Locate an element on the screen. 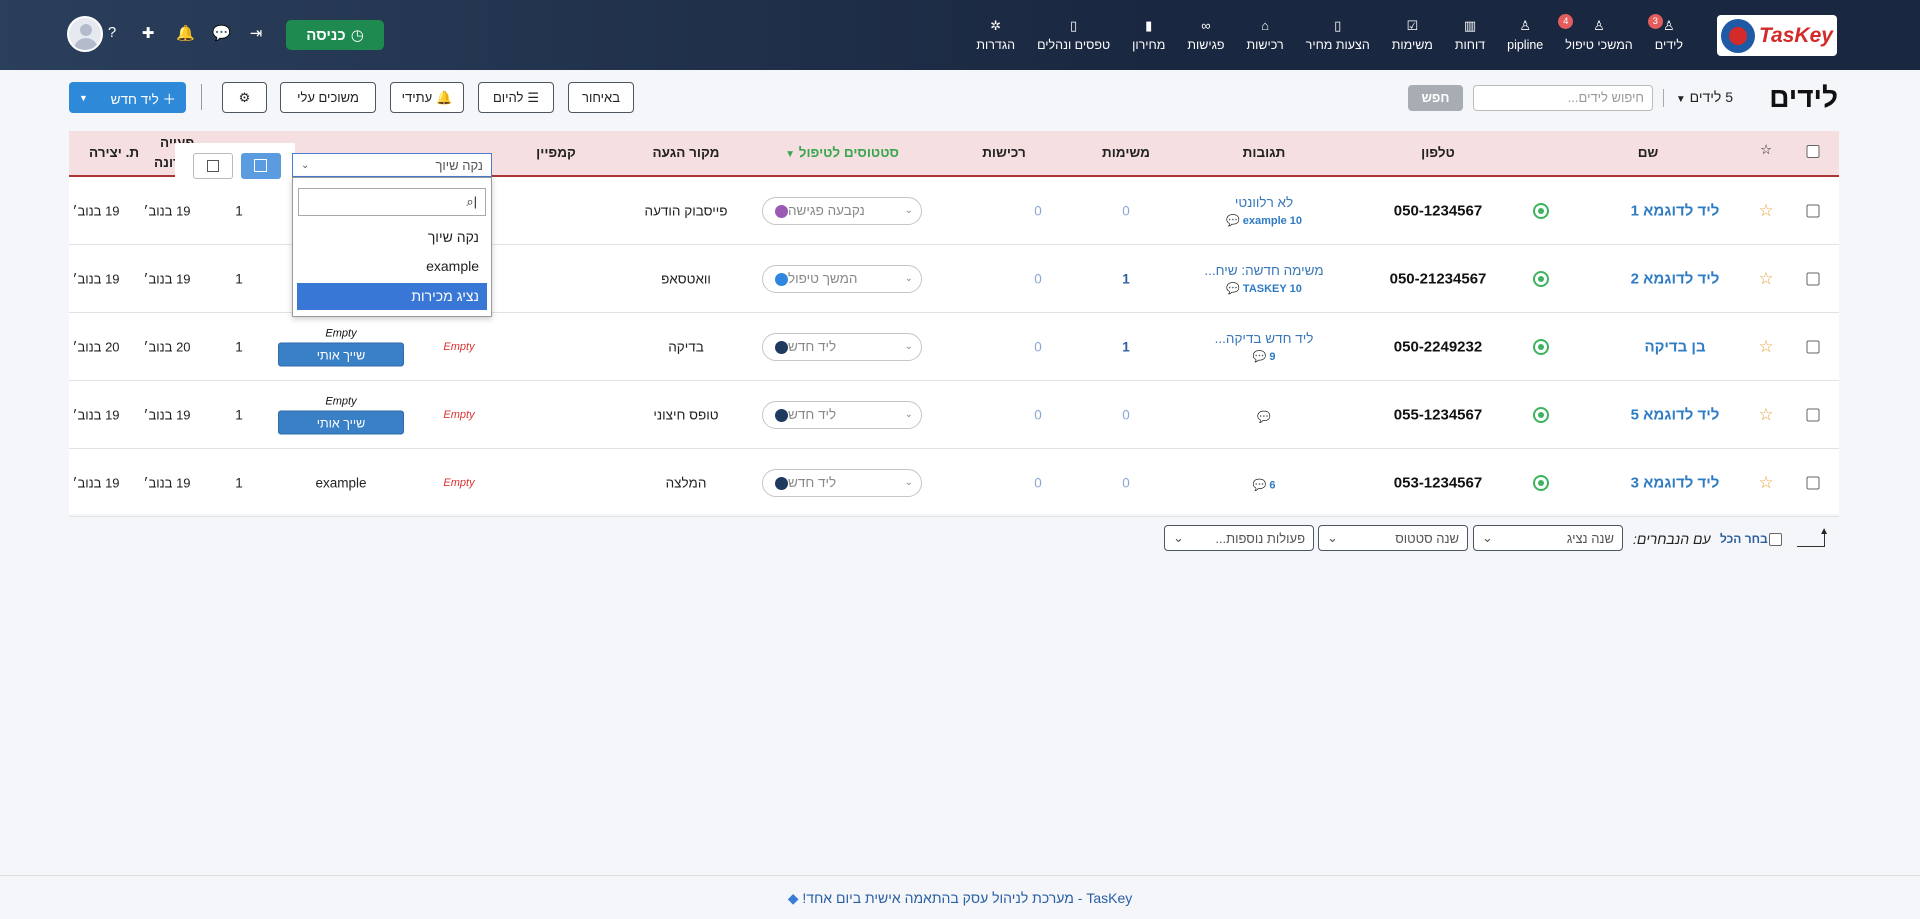  col-responses: תגובות is located at coordinates (1264, 152).